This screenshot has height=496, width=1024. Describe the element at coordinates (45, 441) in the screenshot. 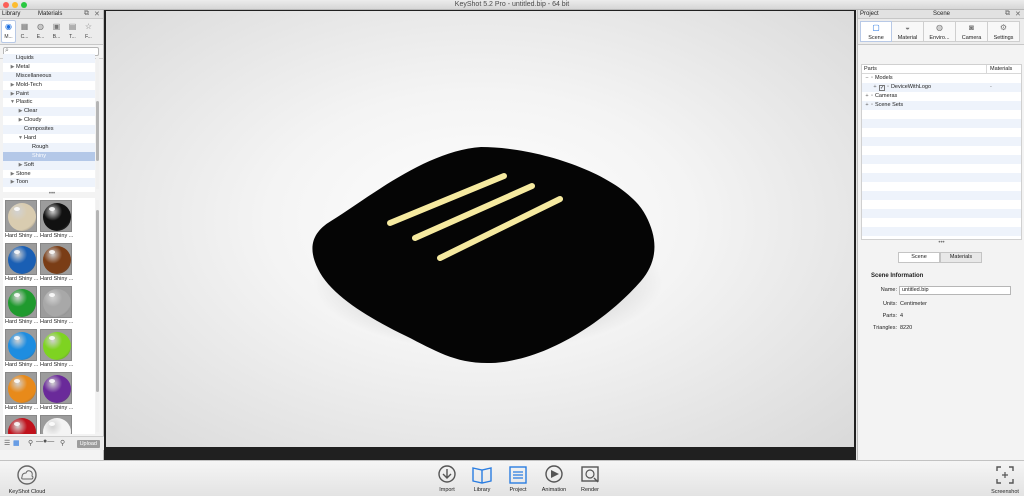

I see `thumbnail-size-slider: —●—` at that location.